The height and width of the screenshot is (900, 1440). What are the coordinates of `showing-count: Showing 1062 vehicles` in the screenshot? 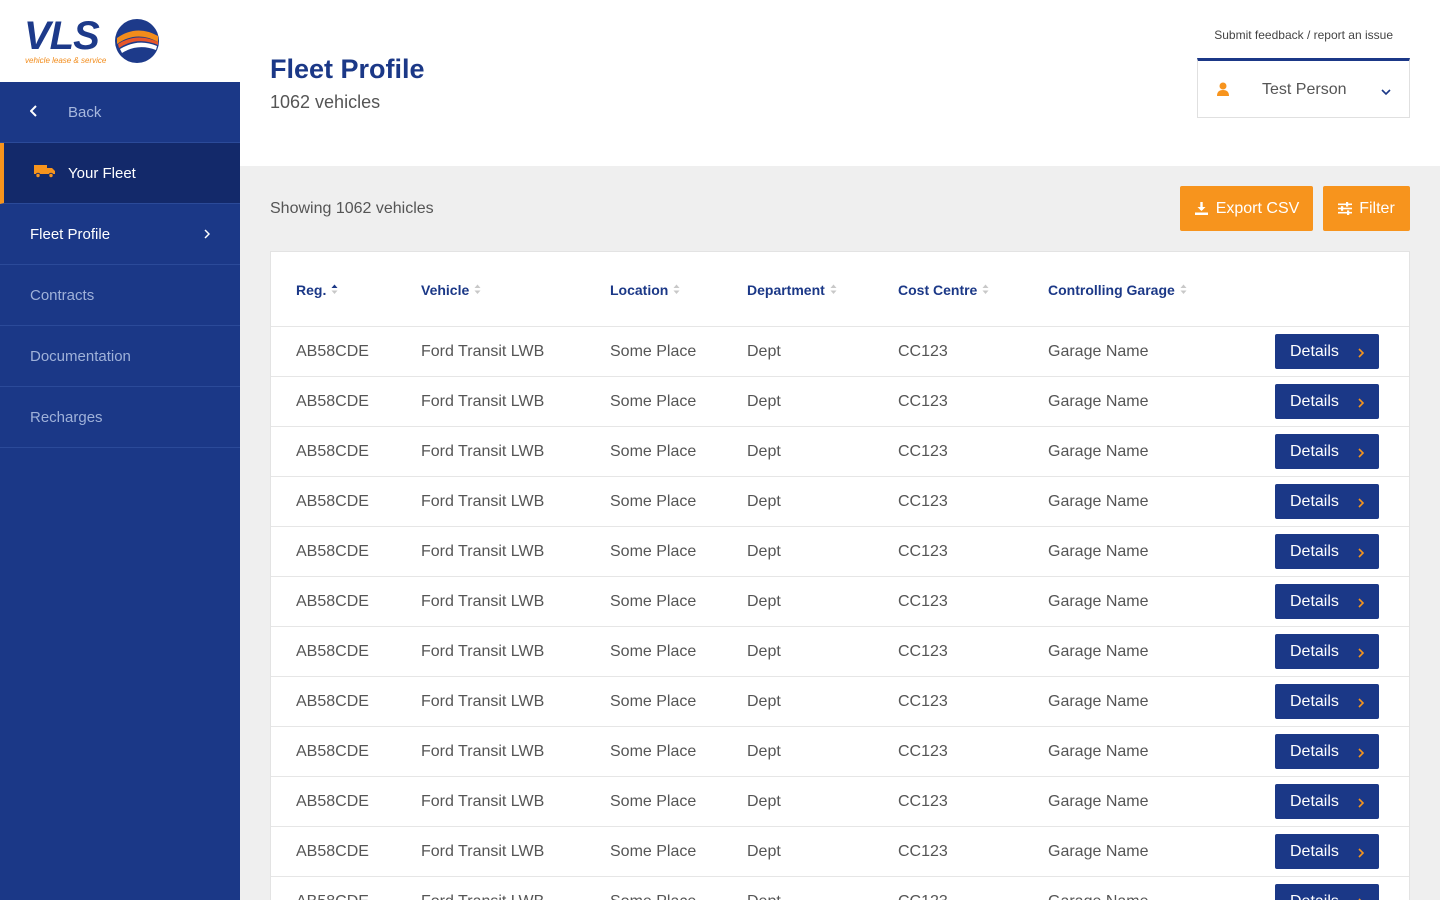 It's located at (352, 208).